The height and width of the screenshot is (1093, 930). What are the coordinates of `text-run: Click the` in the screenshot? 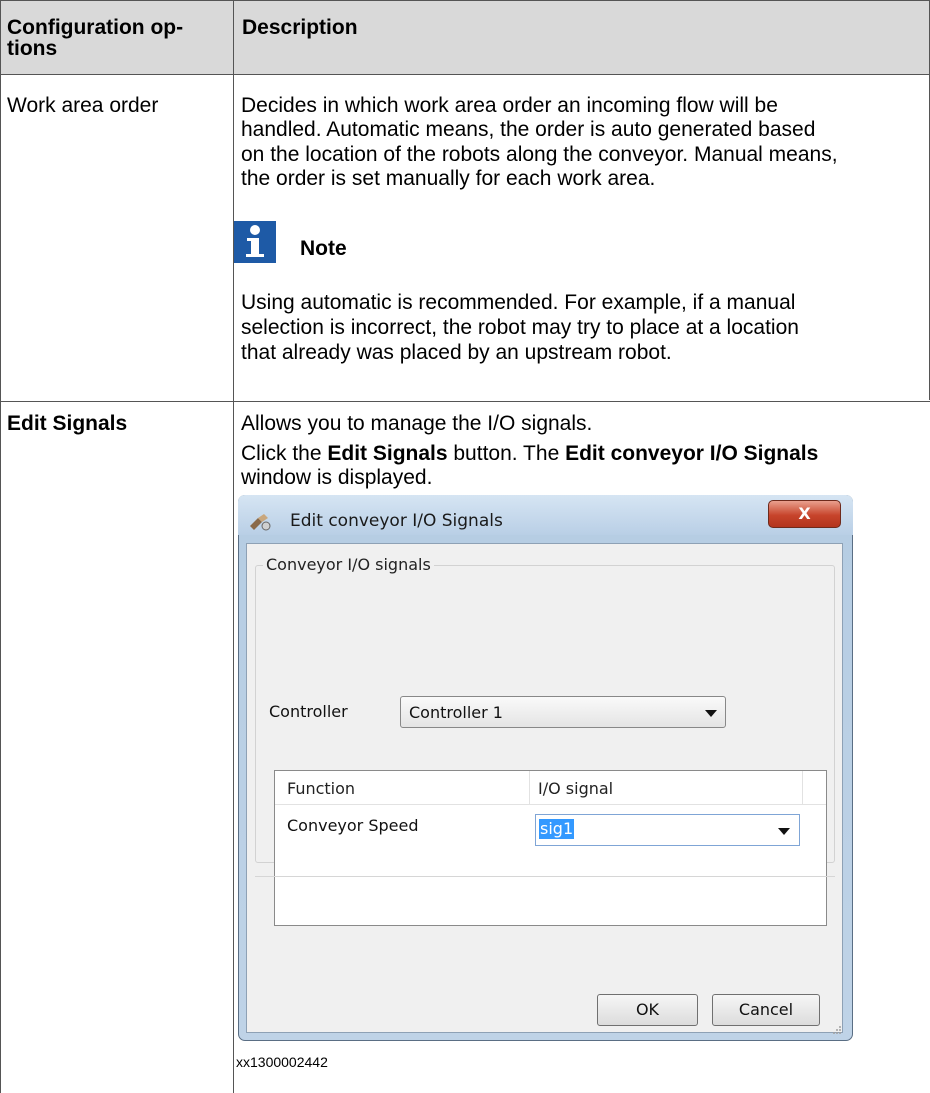 It's located at (284, 453).